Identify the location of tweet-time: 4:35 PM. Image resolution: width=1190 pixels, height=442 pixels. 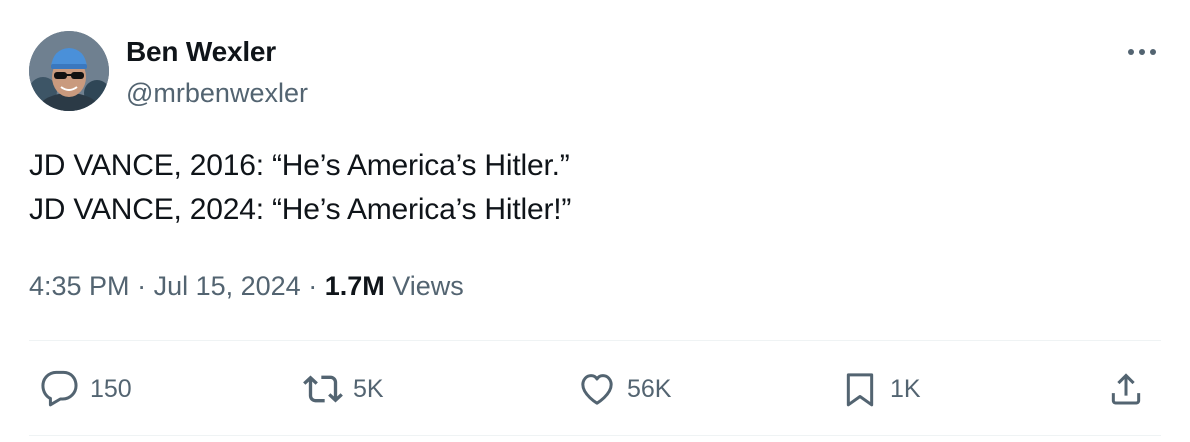
(79, 286).